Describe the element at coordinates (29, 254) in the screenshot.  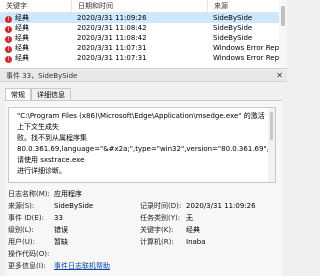
I see `opcode-label: 操作代码(O):` at that location.